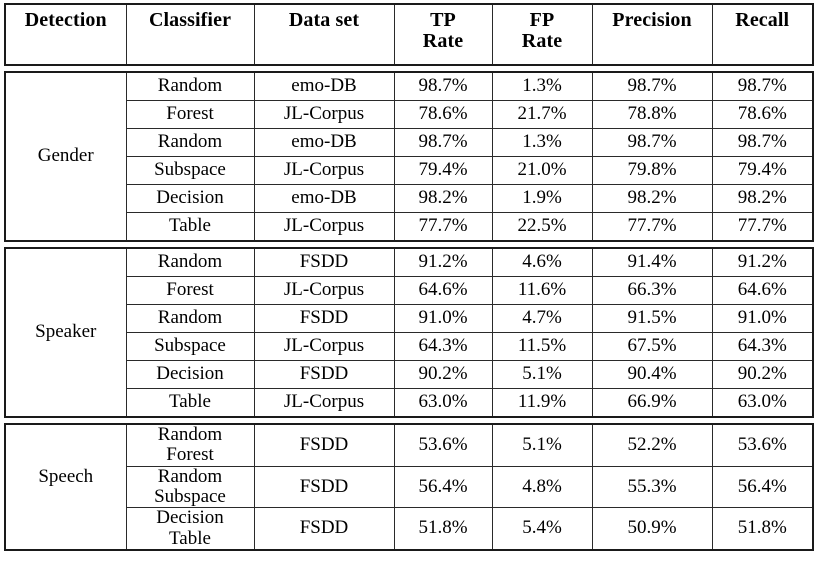 The image size is (815, 568). What do you see at coordinates (443, 487) in the screenshot?
I see `tp-rate-value: 56.4%` at bounding box center [443, 487].